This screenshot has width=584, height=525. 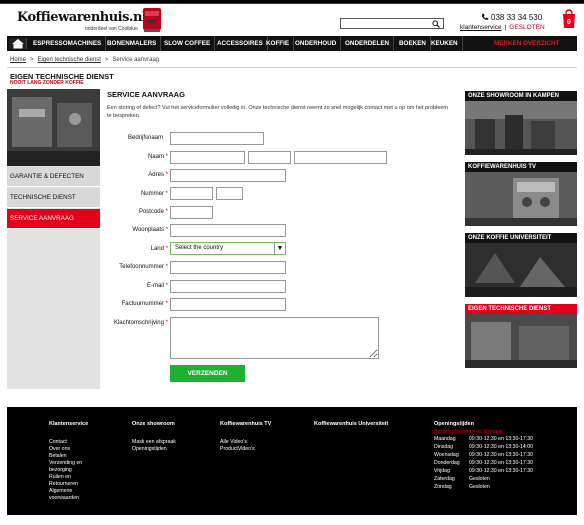 What do you see at coordinates (468, 432) in the screenshot?
I see `footer-showroom-note: Bezoek showroom op afspraak` at bounding box center [468, 432].